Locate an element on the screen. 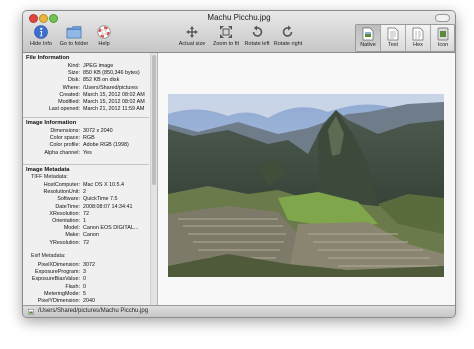 The width and height of the screenshot is (474, 349). tiff-value: 2008:08:07 14:34:41 is located at coordinates (108, 206).